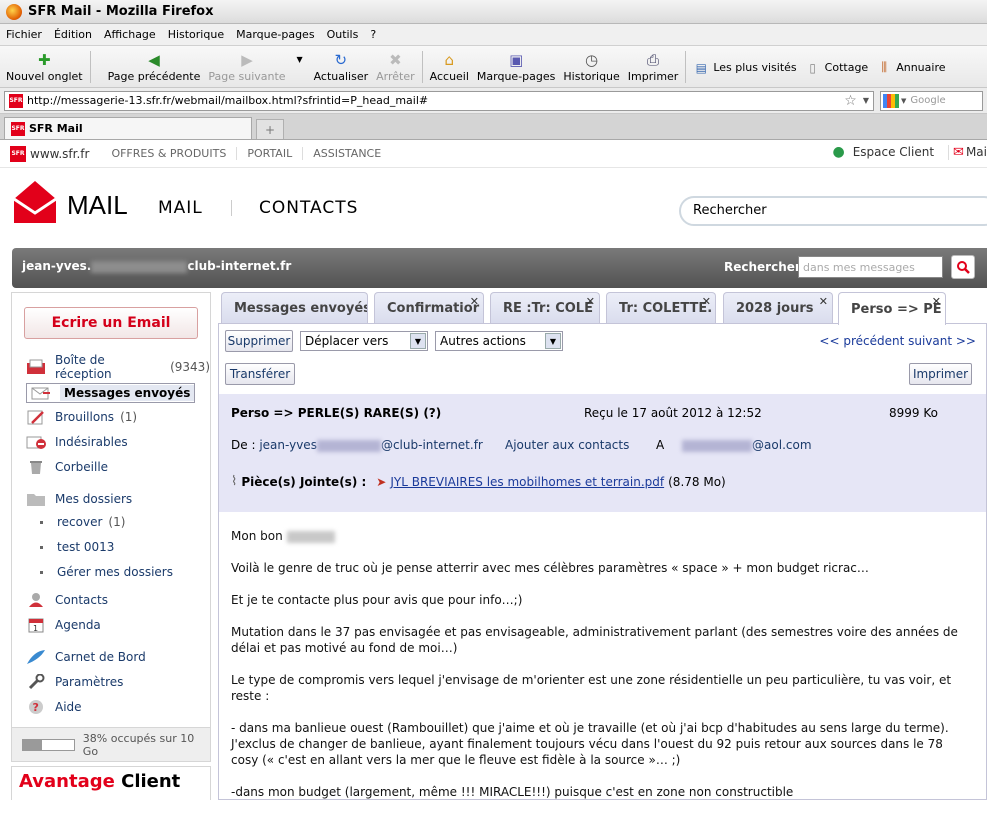  Describe the element at coordinates (429, 308) in the screenshot. I see `tab-confirmation: Confirmatior ✕` at that location.